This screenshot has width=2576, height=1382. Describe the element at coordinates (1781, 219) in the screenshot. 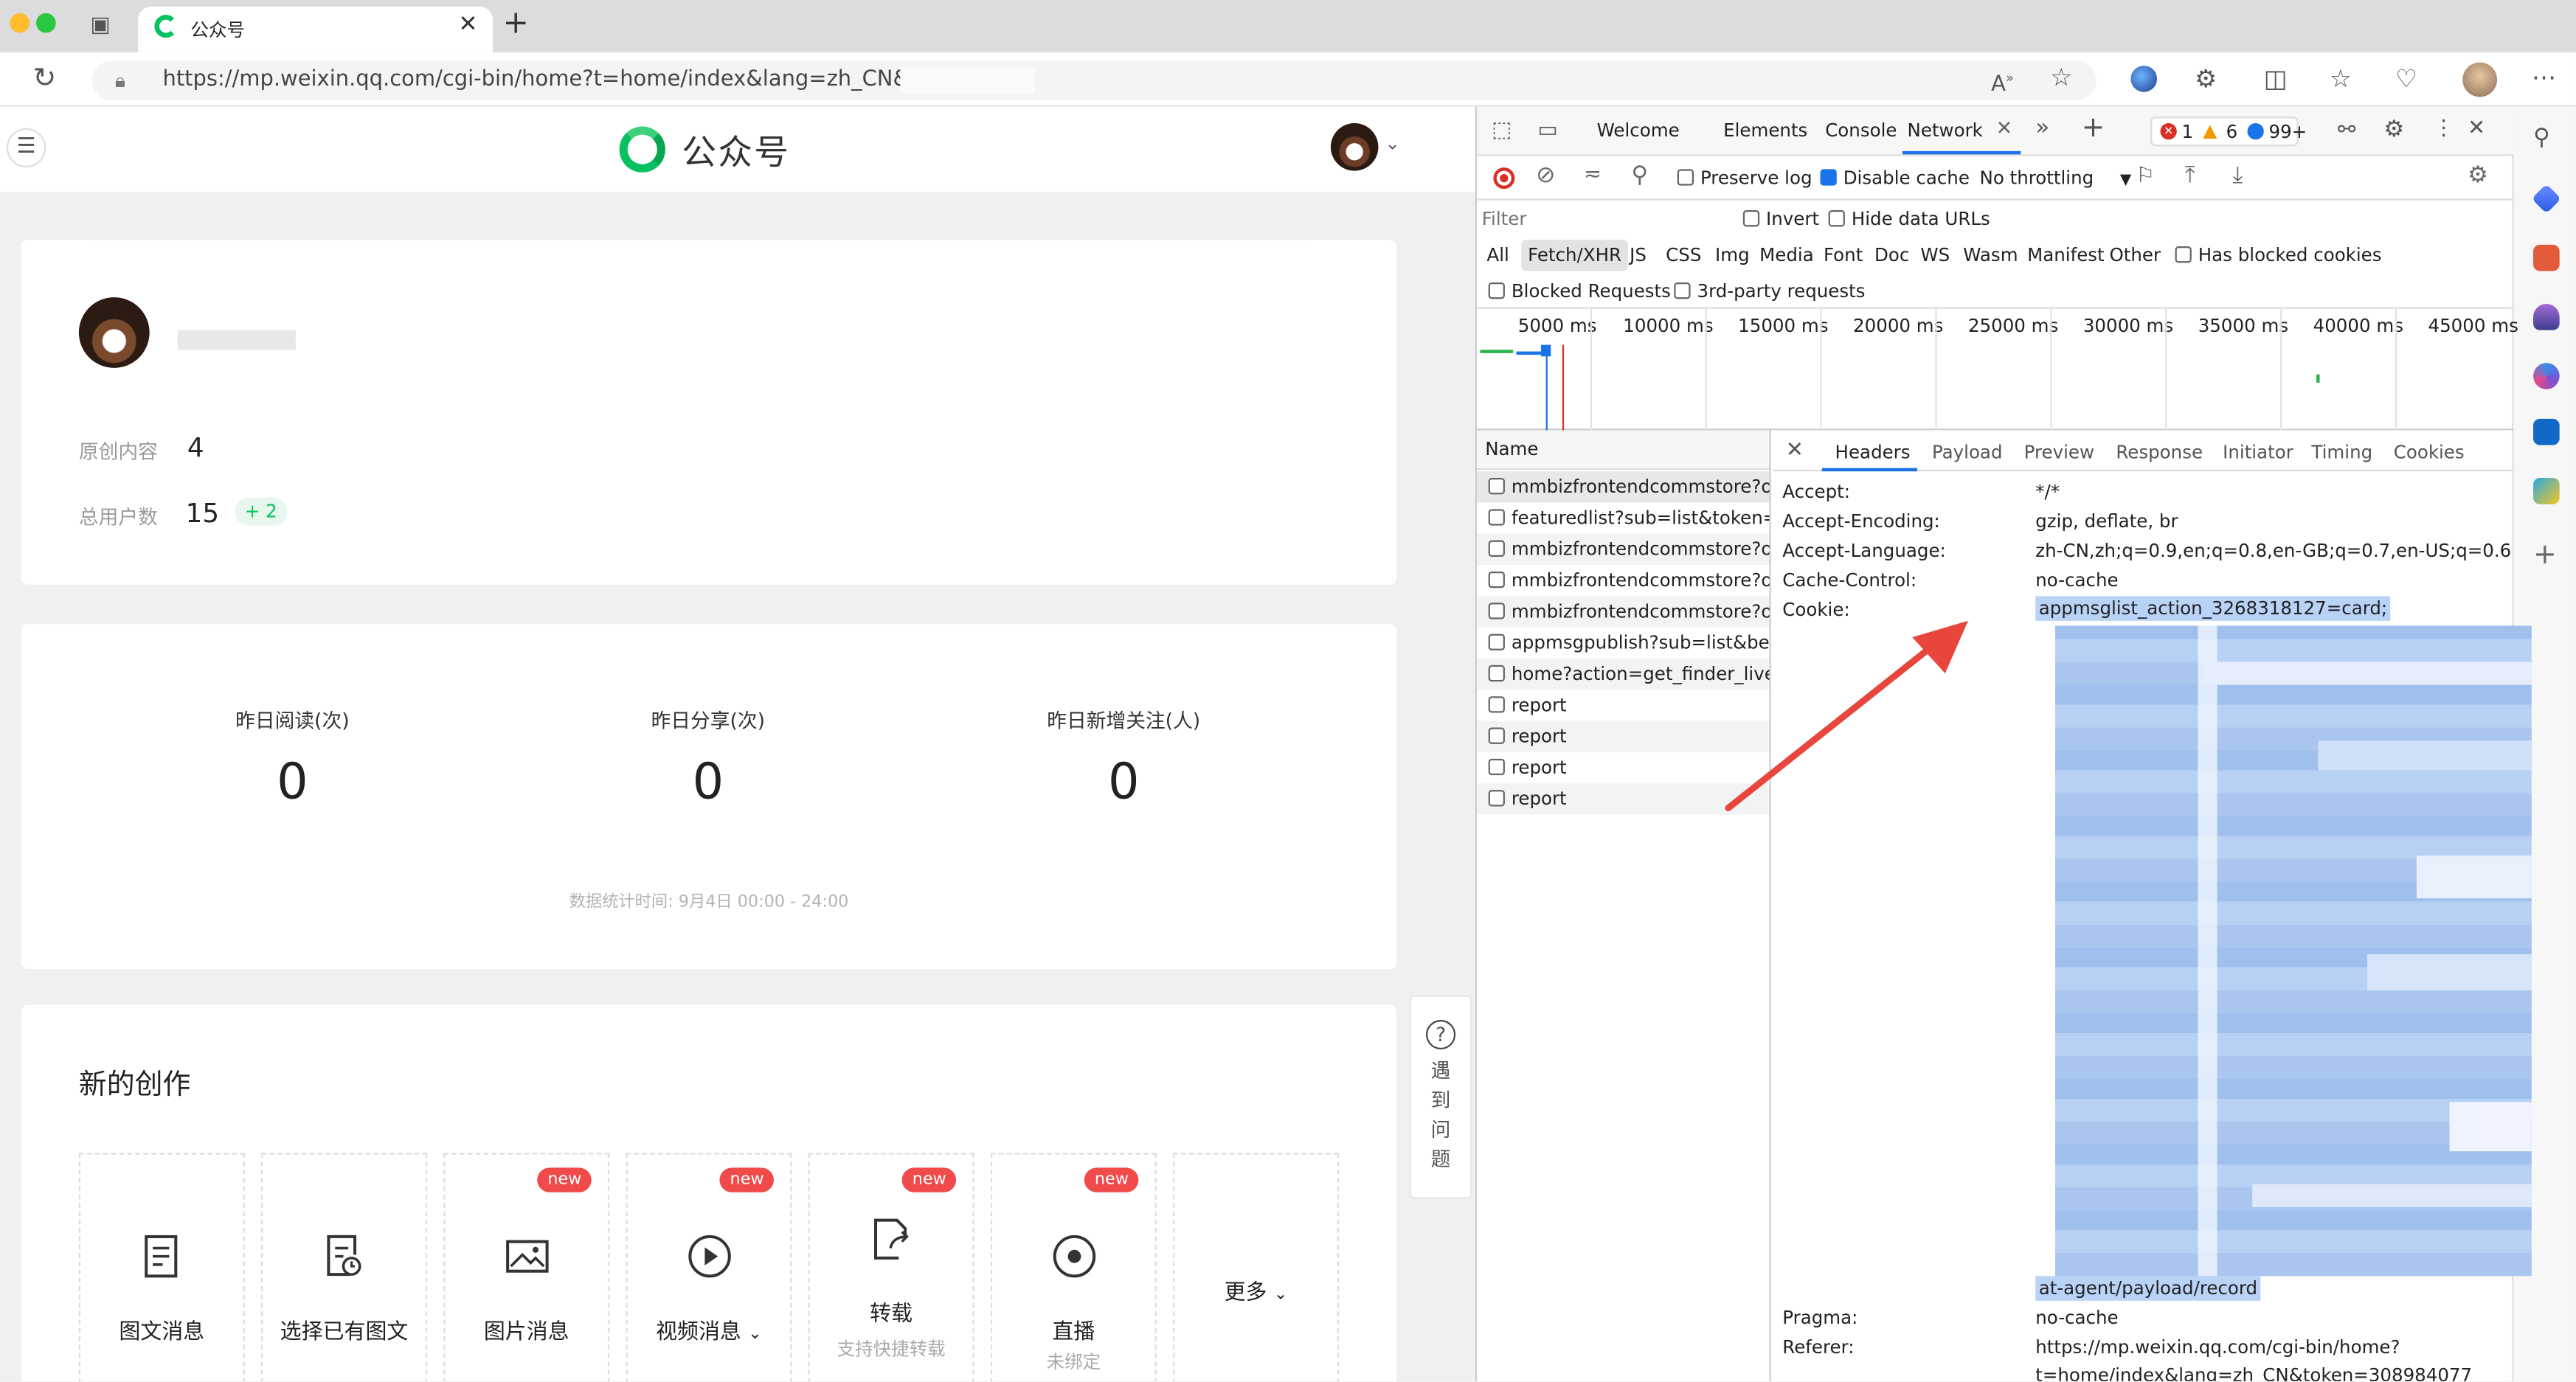

I see `invert-checkbox: Invert` at that location.